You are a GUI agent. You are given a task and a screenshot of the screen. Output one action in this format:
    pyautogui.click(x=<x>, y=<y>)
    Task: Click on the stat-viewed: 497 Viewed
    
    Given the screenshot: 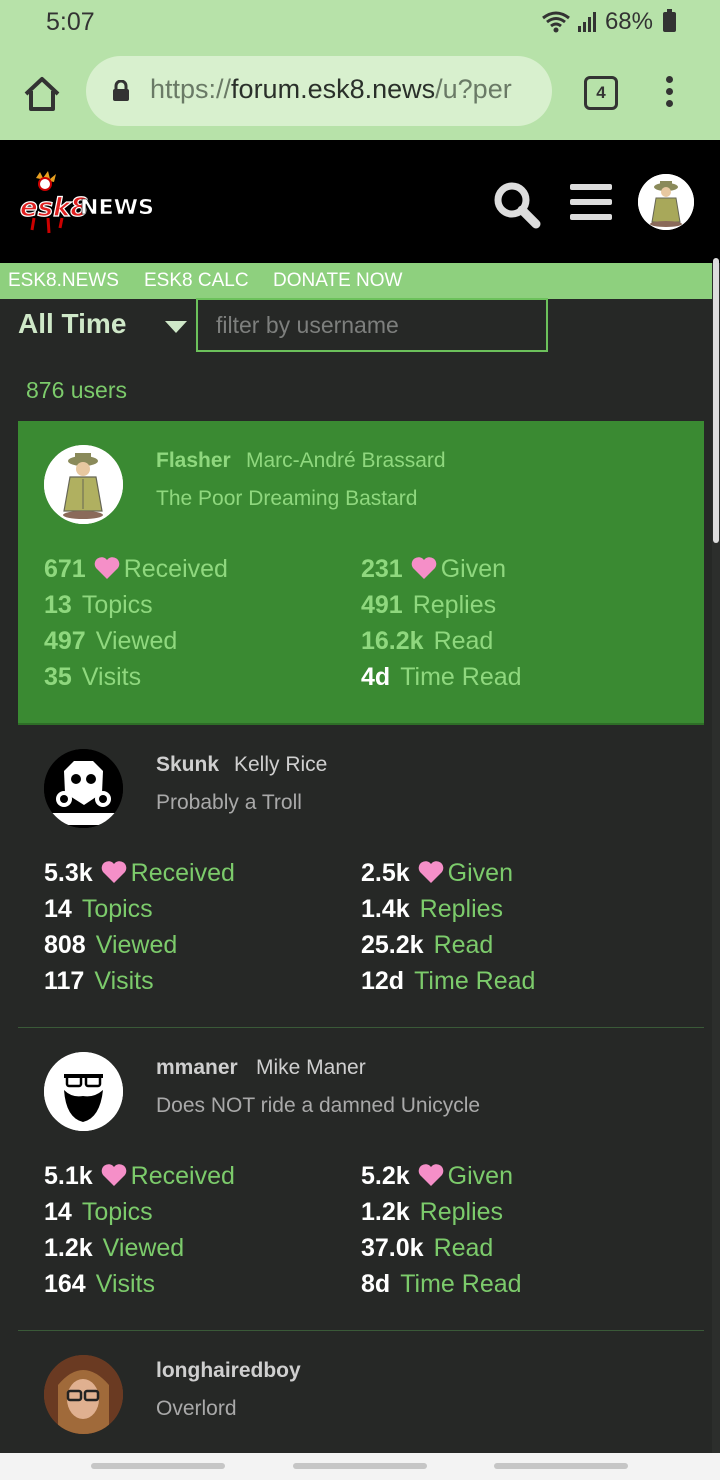 What is the action you would take?
    pyautogui.click(x=111, y=641)
    